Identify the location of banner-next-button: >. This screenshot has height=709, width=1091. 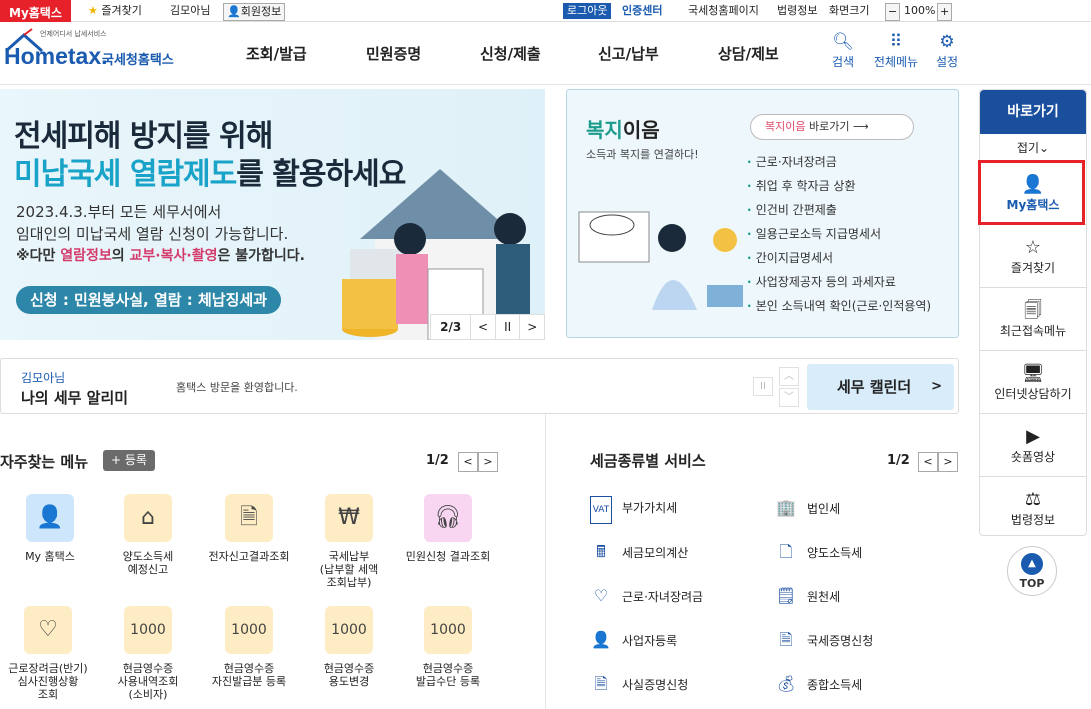
(531, 327).